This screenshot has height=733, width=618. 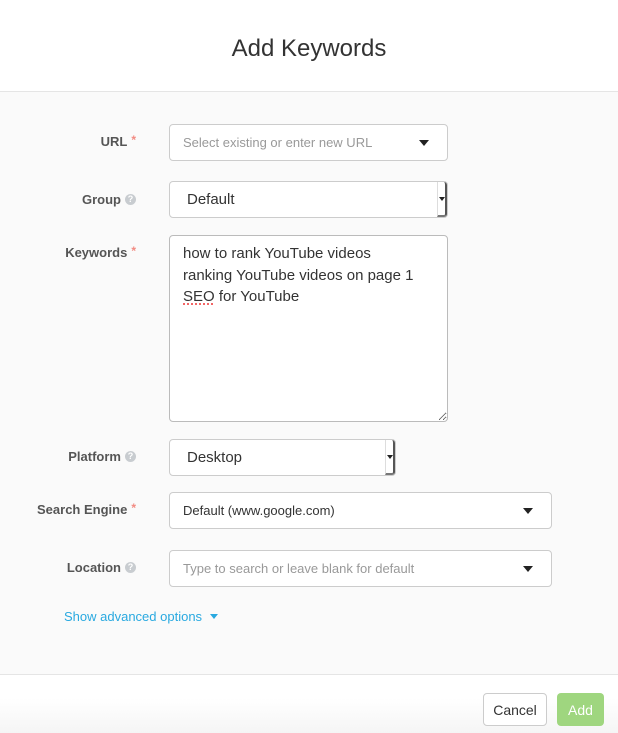 What do you see at coordinates (96, 252) in the screenshot?
I see `keywords-label-text: Keywords` at bounding box center [96, 252].